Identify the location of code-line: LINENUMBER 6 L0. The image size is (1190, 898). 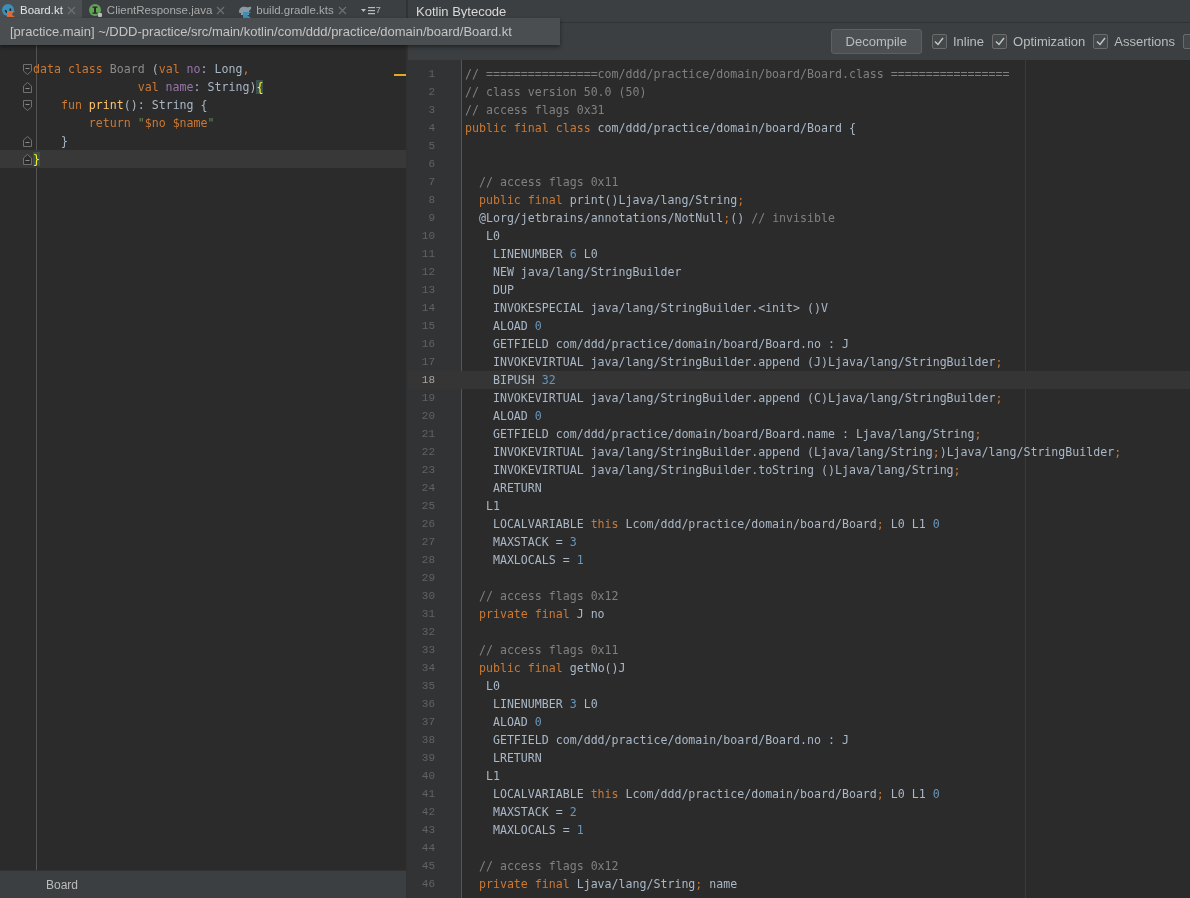
(544, 254).